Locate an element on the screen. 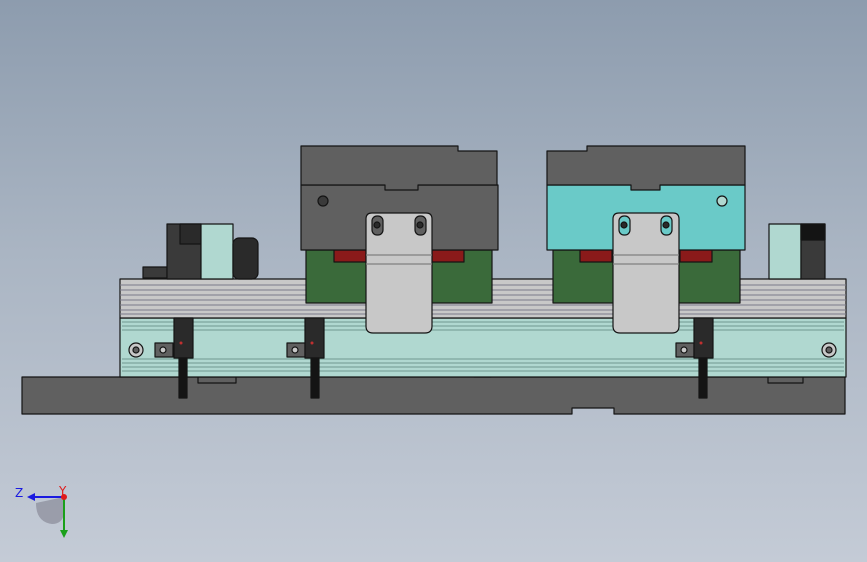  end-block-left-teal is located at coordinates (217, 251).